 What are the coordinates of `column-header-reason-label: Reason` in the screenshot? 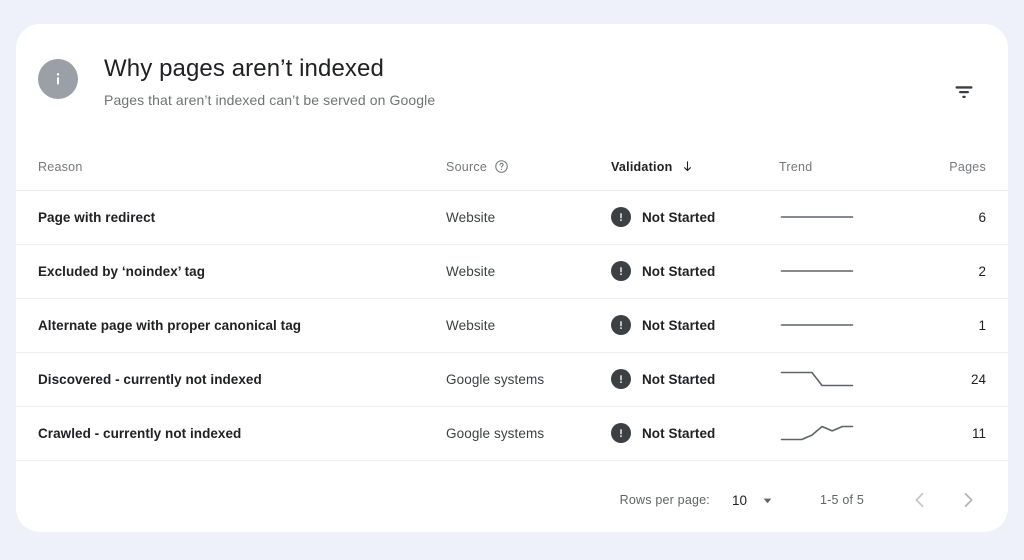 It's located at (60, 166).